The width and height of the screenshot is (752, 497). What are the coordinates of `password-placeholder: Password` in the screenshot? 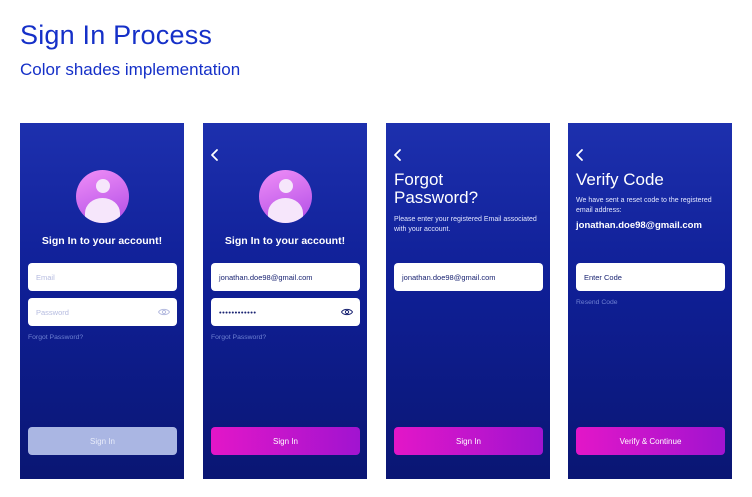 It's located at (52, 312).